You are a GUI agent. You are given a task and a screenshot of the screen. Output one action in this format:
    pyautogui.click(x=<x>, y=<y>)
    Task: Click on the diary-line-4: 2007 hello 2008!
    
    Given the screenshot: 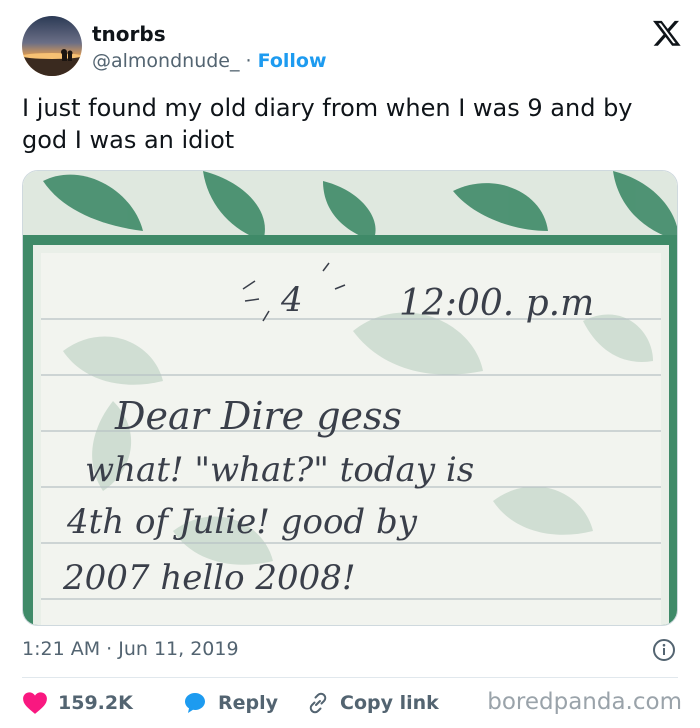 What is the action you would take?
    pyautogui.click(x=209, y=578)
    